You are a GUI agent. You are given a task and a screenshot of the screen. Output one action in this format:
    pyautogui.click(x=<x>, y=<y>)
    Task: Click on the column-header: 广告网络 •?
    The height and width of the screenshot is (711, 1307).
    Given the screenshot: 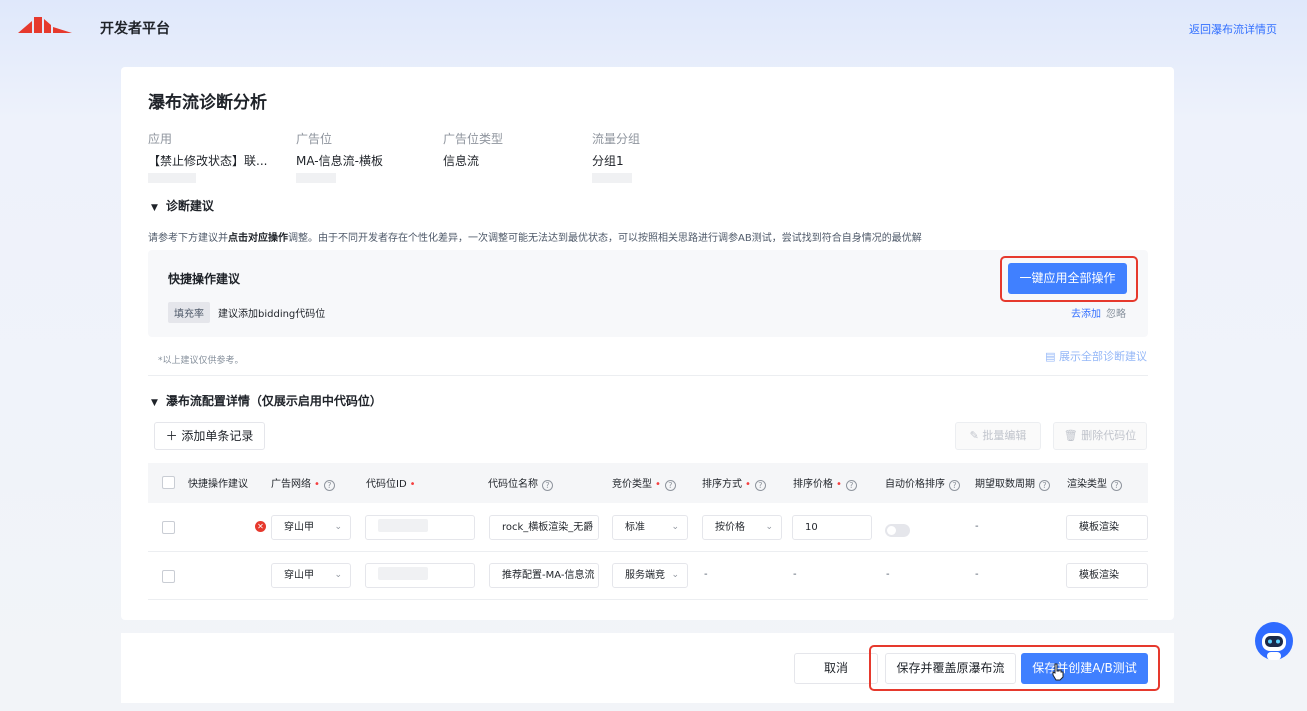 What is the action you would take?
    pyautogui.click(x=303, y=483)
    